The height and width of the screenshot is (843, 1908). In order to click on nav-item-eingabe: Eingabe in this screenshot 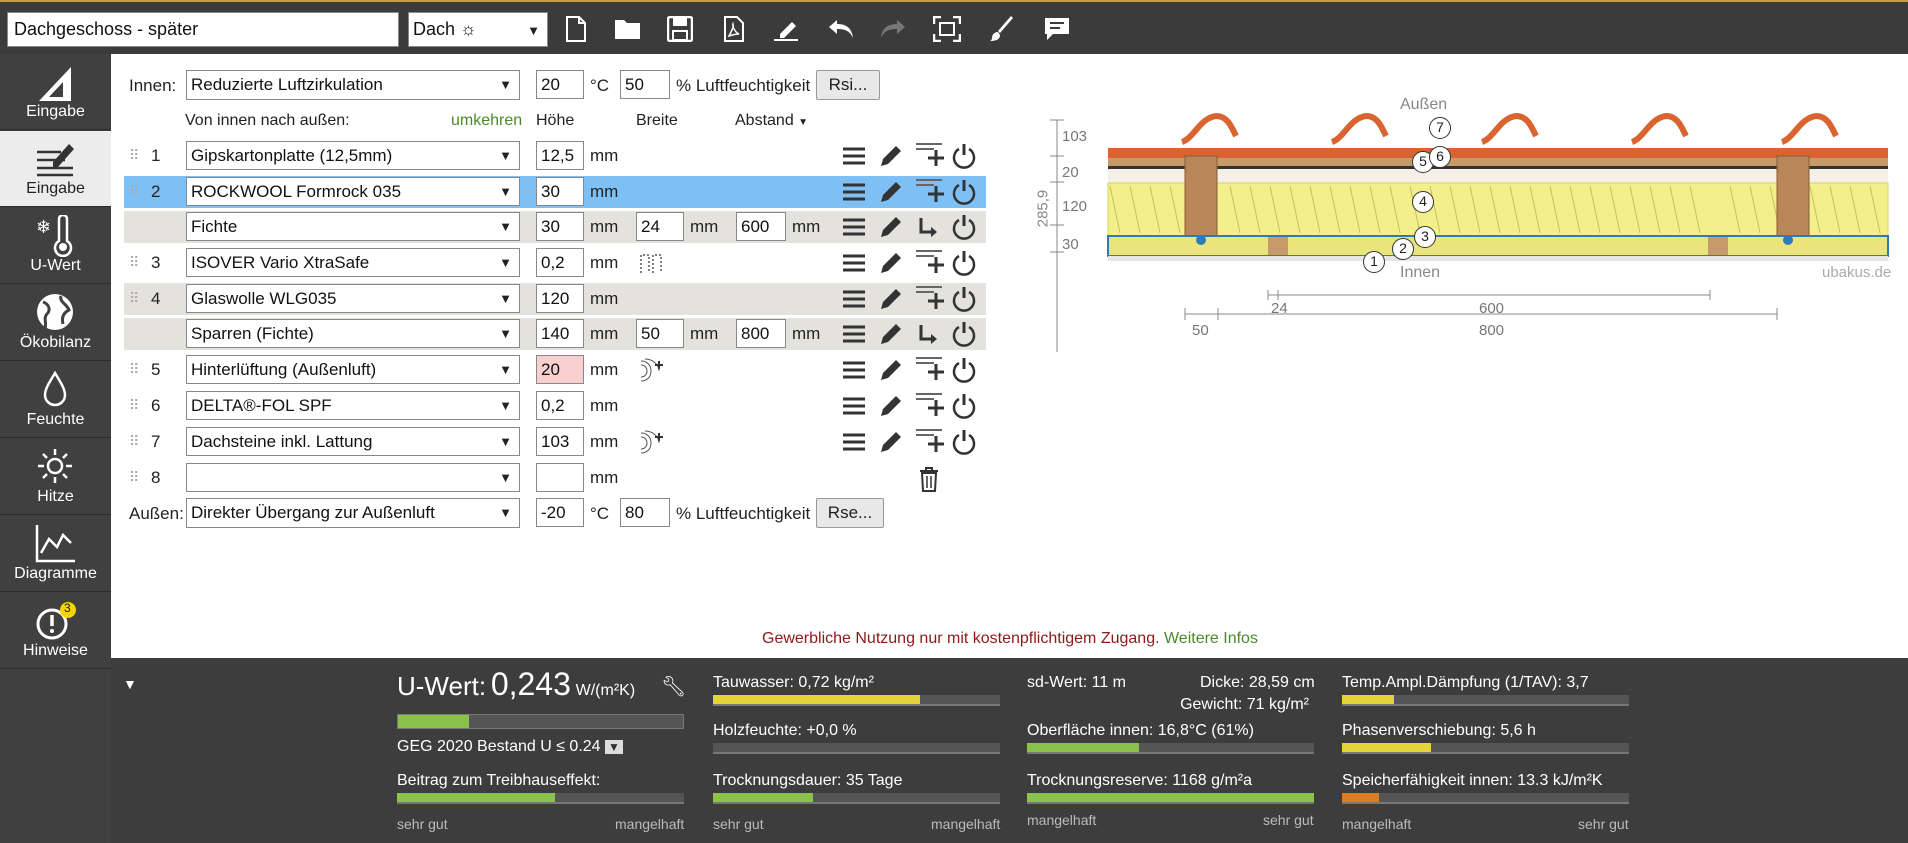, I will do `click(55, 169)`.